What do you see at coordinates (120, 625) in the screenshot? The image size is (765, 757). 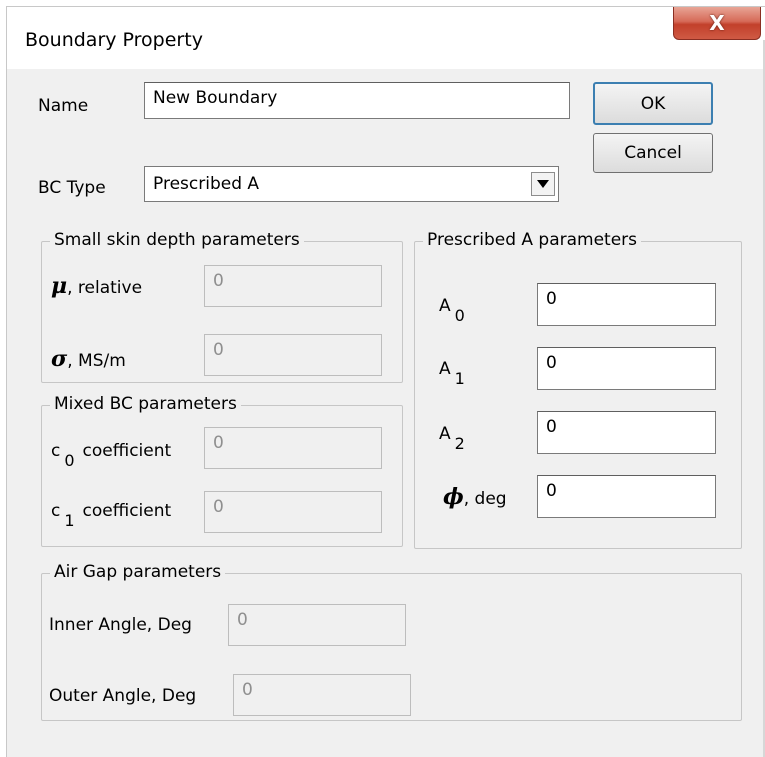 I see `inner-angle-label: Inner Angle, Deg` at bounding box center [120, 625].